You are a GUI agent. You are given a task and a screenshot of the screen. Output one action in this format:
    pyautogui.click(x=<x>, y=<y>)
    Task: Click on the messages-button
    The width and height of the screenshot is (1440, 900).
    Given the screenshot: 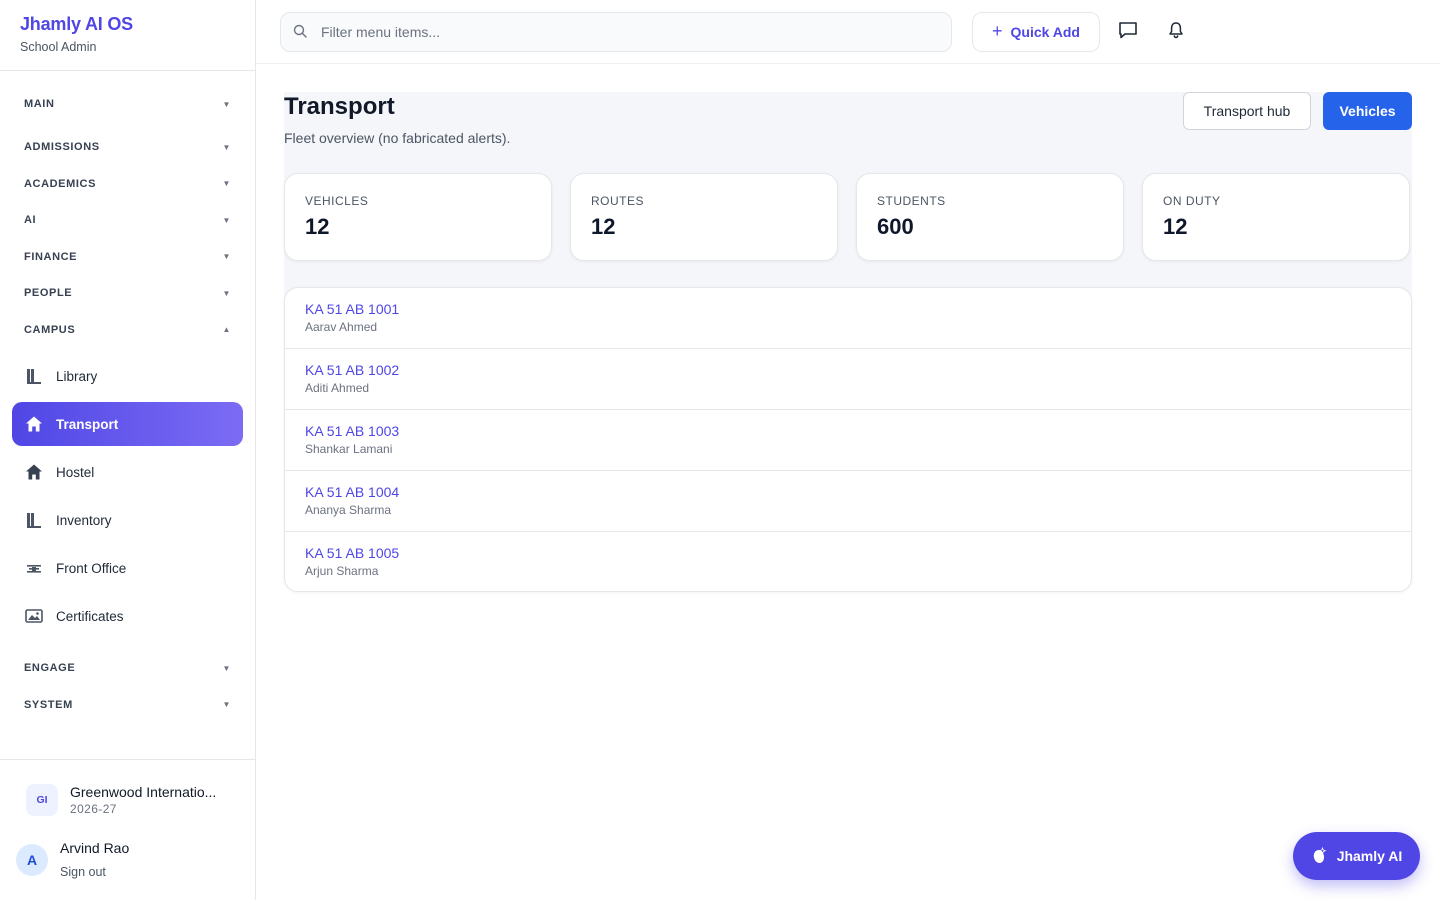 What is the action you would take?
    pyautogui.click(x=1128, y=32)
    